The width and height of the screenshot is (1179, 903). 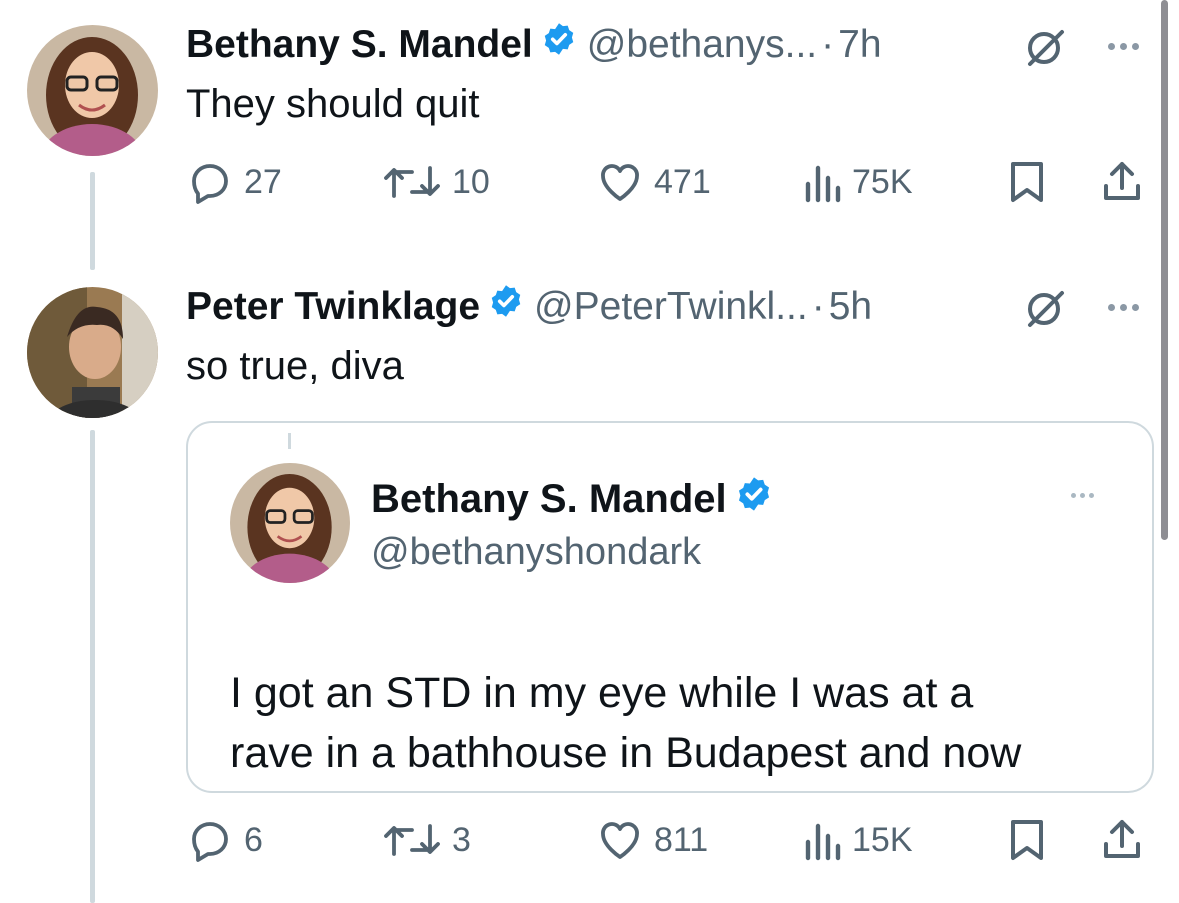 I want to click on views-button: 15K, so click(x=857, y=840).